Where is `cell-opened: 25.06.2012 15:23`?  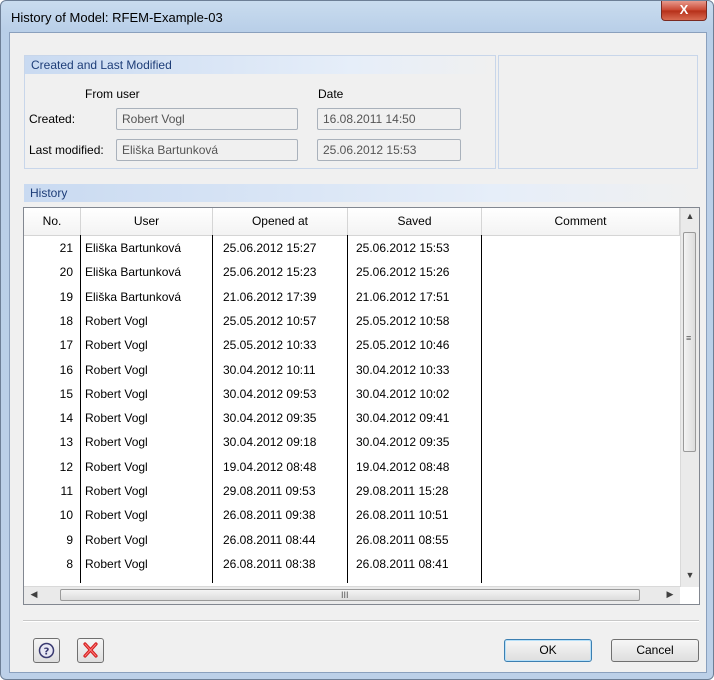 cell-opened: 25.06.2012 15:23 is located at coordinates (270, 272).